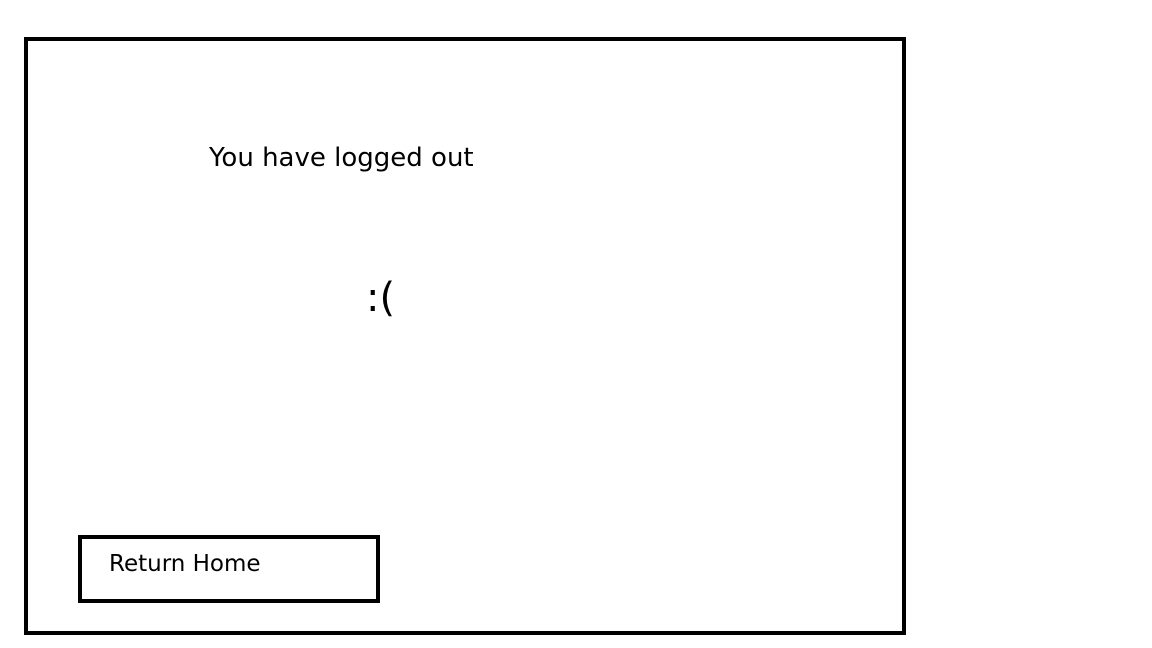 This screenshot has width=1152, height=648. I want to click on return-home-button: Return Home, so click(229, 569).